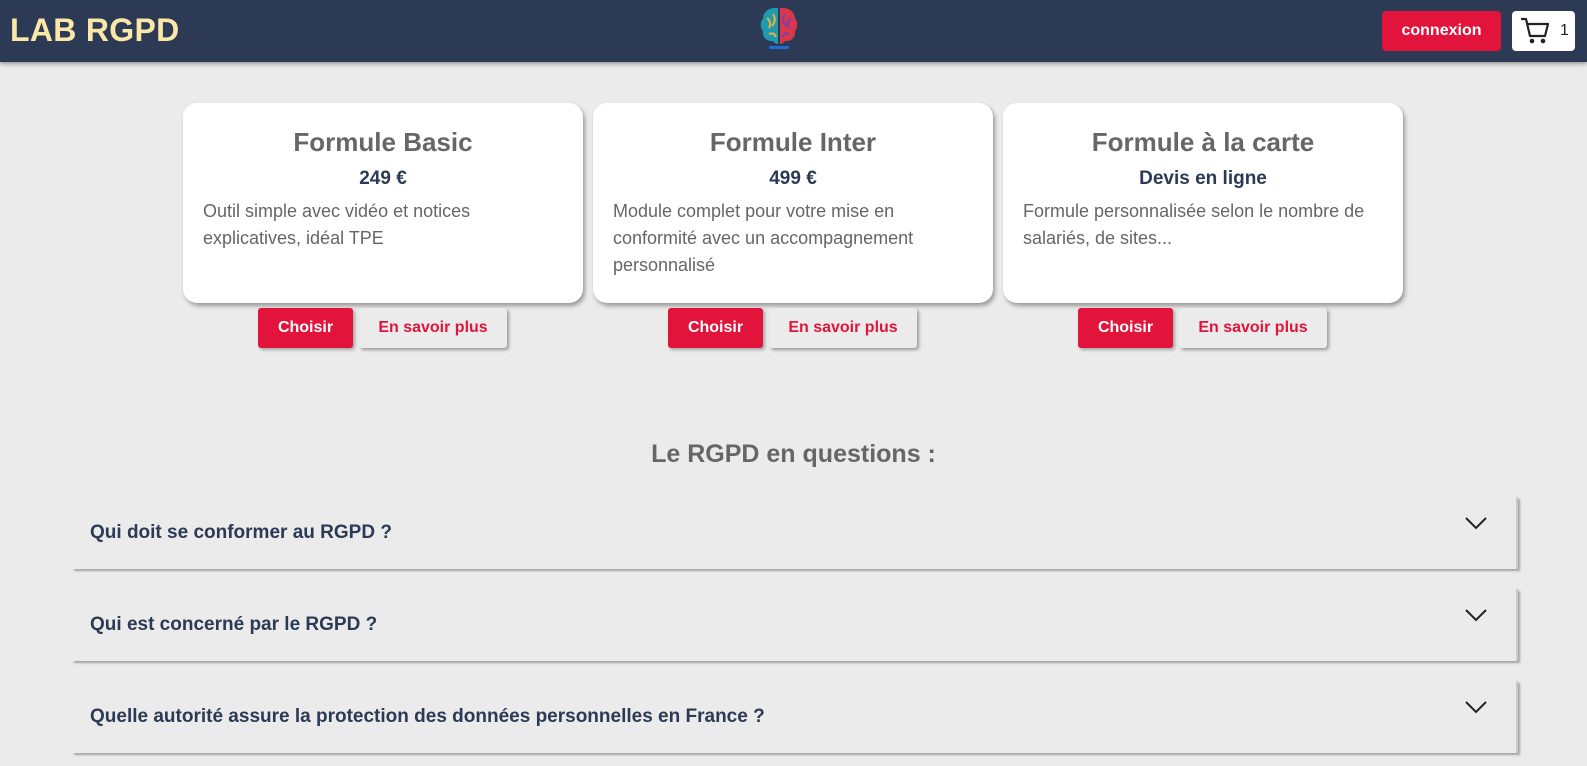  What do you see at coordinates (793, 454) in the screenshot?
I see `faq-heading: Le RGPD en questions :` at bounding box center [793, 454].